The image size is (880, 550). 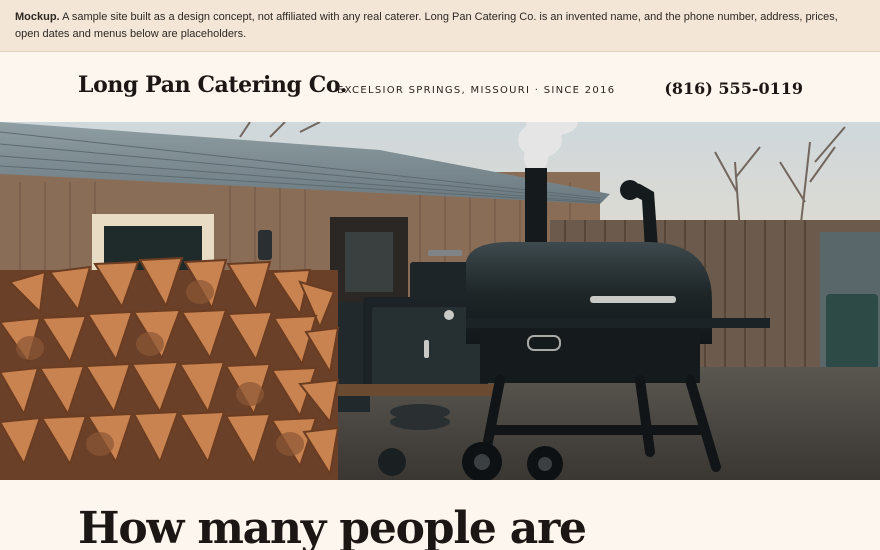 I want to click on location-tagline: EXCELSIOR SPRINGS, MISSOURI · SINCE 2016, so click(x=476, y=90).